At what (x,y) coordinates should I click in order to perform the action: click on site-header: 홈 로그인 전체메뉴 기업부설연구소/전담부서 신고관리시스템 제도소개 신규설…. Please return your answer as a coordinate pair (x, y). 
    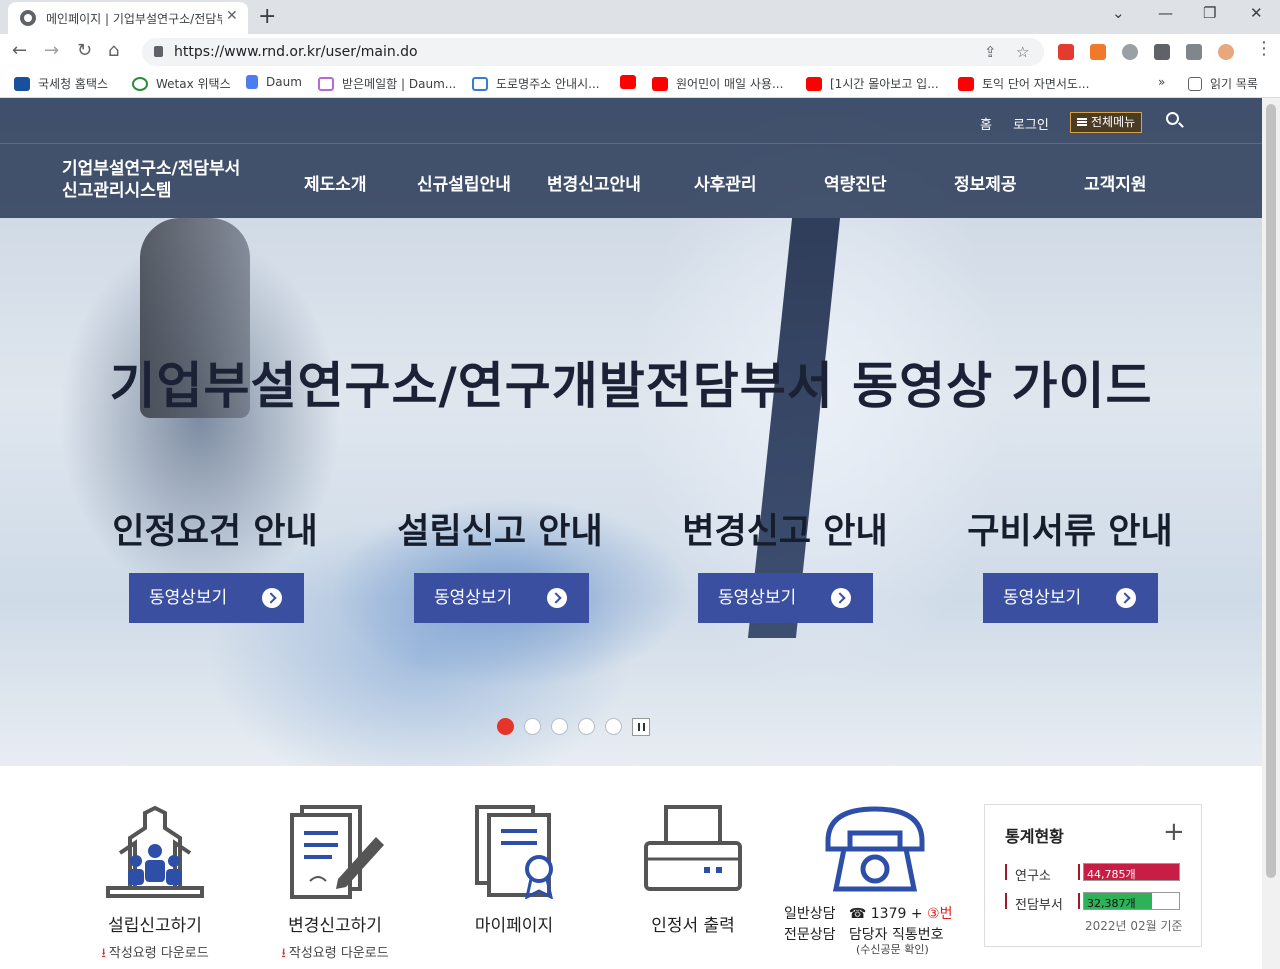
    Looking at the image, I should click on (631, 158).